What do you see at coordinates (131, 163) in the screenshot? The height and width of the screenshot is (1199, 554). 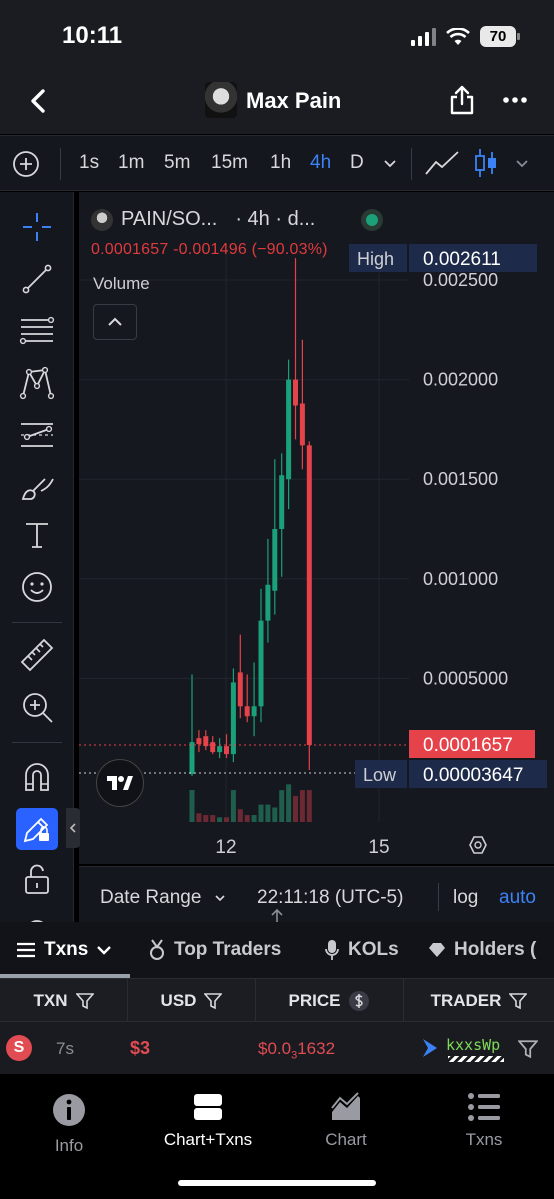 I see `interval-1m: 1m` at bounding box center [131, 163].